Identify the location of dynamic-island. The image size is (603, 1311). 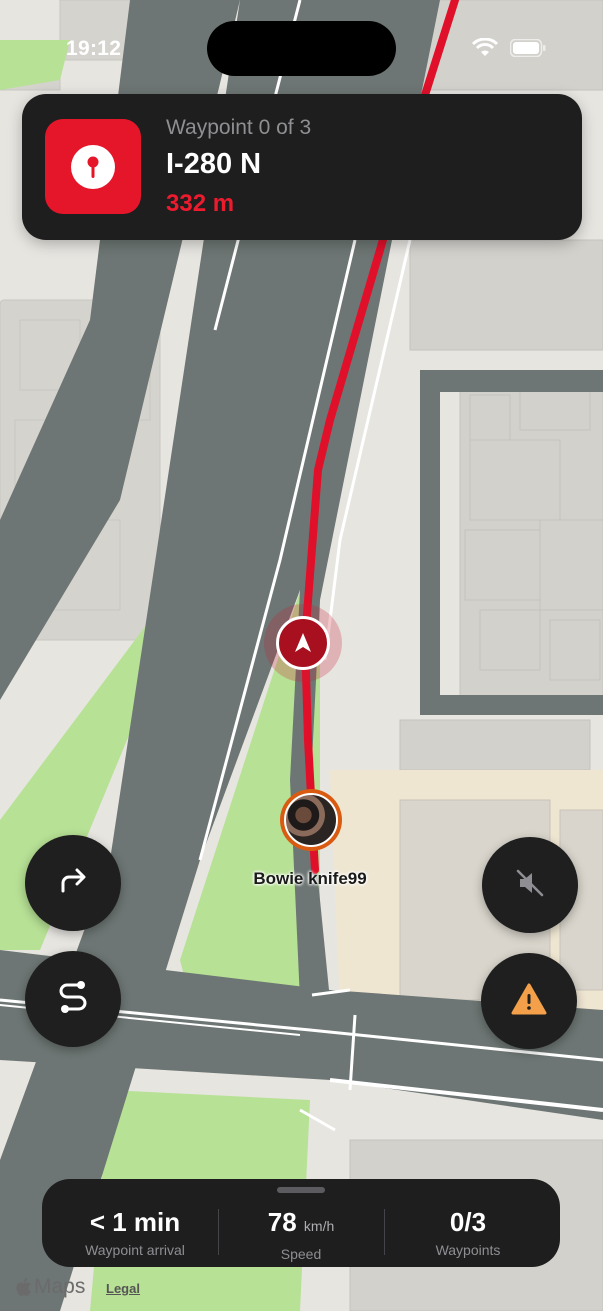
(301, 48).